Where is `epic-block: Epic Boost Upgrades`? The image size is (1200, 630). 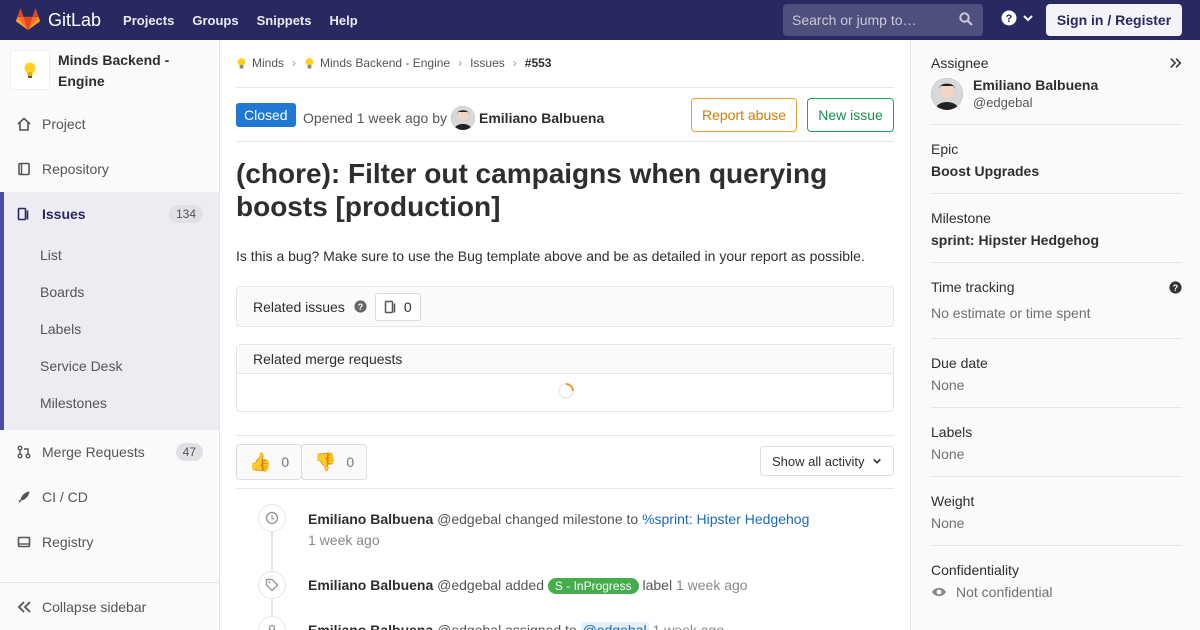
epic-block: Epic Boost Upgrades is located at coordinates (1056, 160).